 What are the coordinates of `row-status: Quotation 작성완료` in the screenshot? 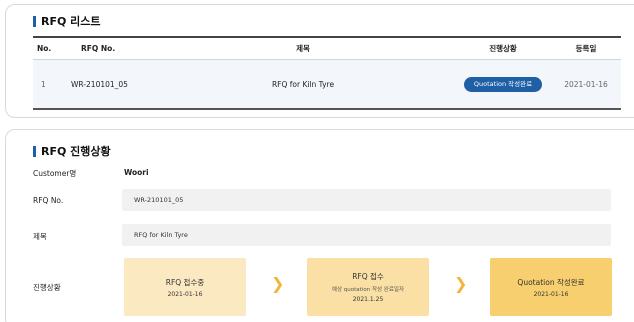 It's located at (503, 84).